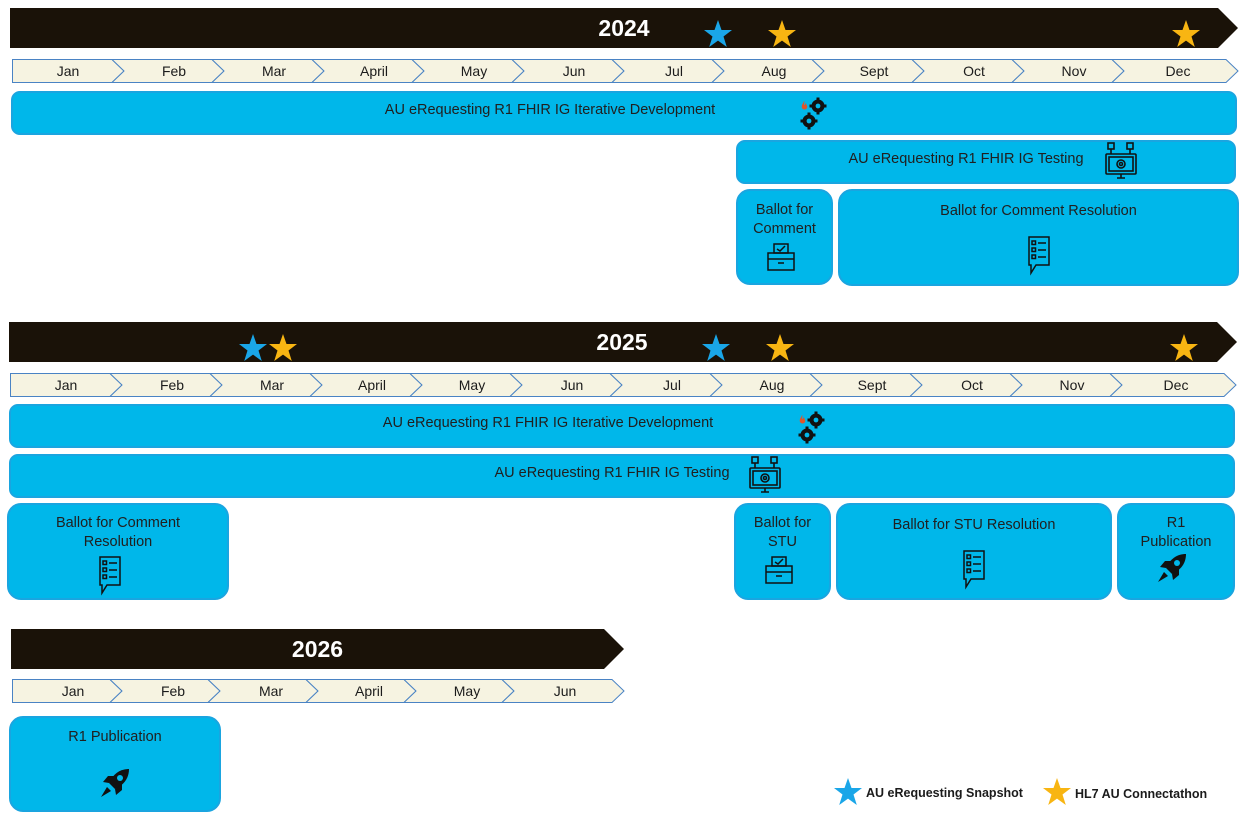 This screenshot has height=827, width=1251. What do you see at coordinates (784, 219) in the screenshot?
I see `block-label: Ballot for Comment` at bounding box center [784, 219].